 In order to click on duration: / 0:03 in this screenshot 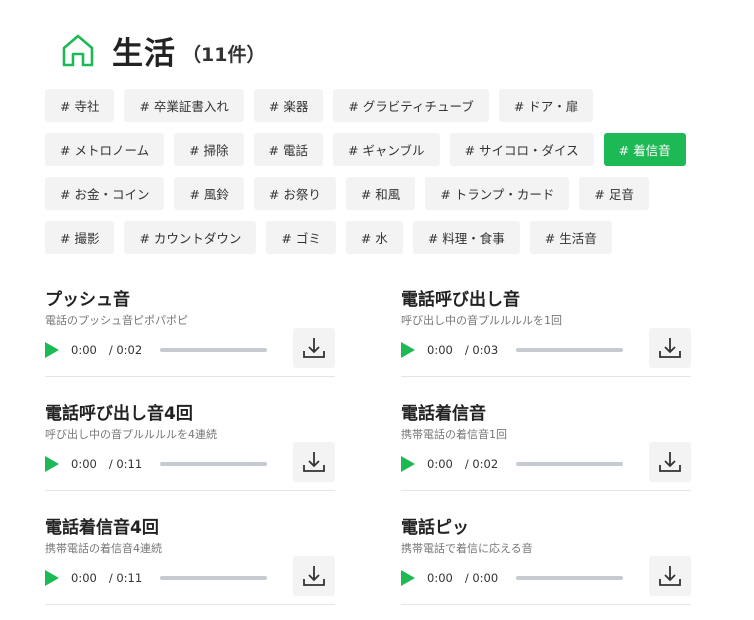, I will do `click(481, 350)`.